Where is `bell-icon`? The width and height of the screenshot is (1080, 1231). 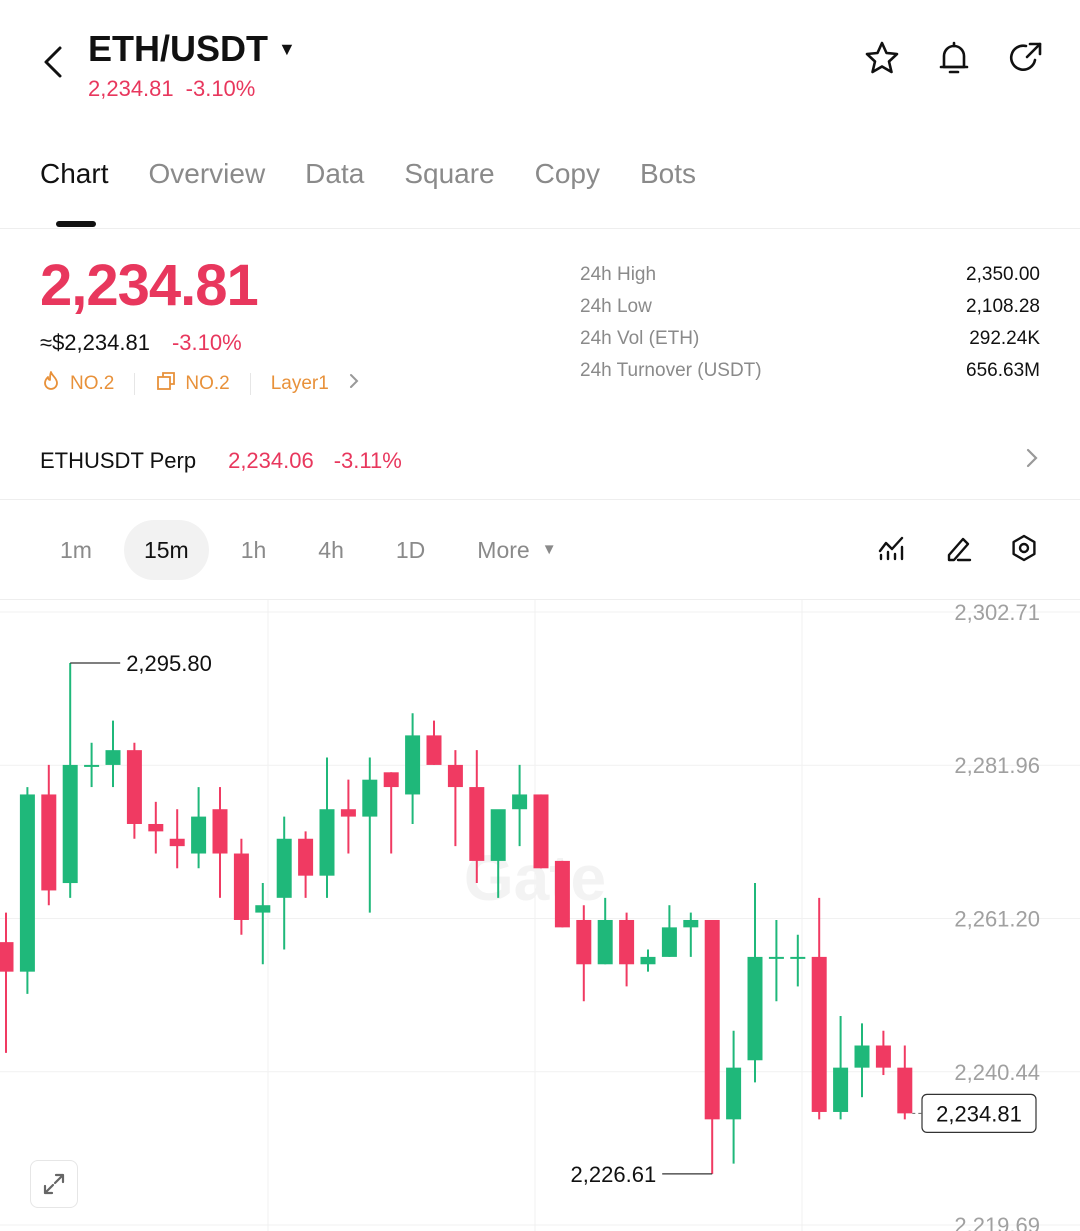 bell-icon is located at coordinates (954, 58).